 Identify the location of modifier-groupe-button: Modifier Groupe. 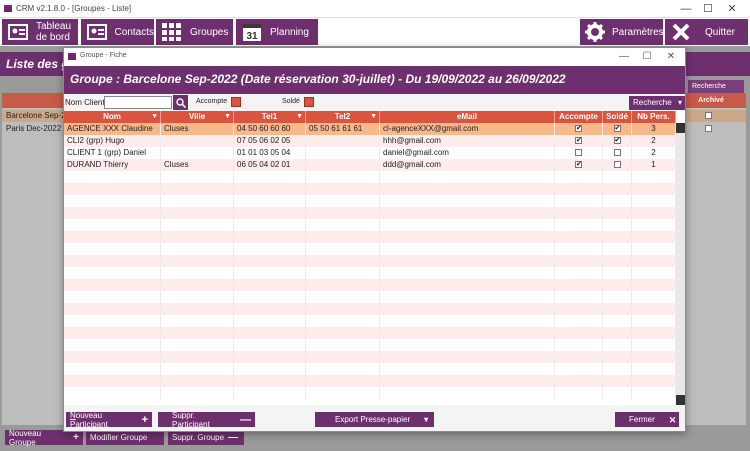
(125, 437).